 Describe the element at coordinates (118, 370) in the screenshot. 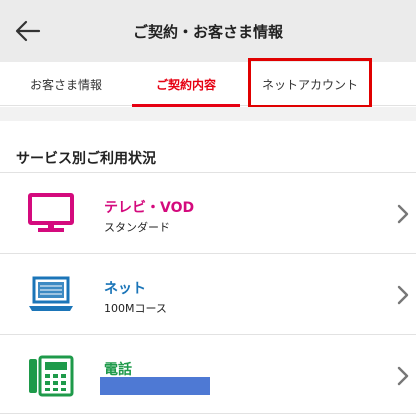

I see `service-name: 電話` at that location.